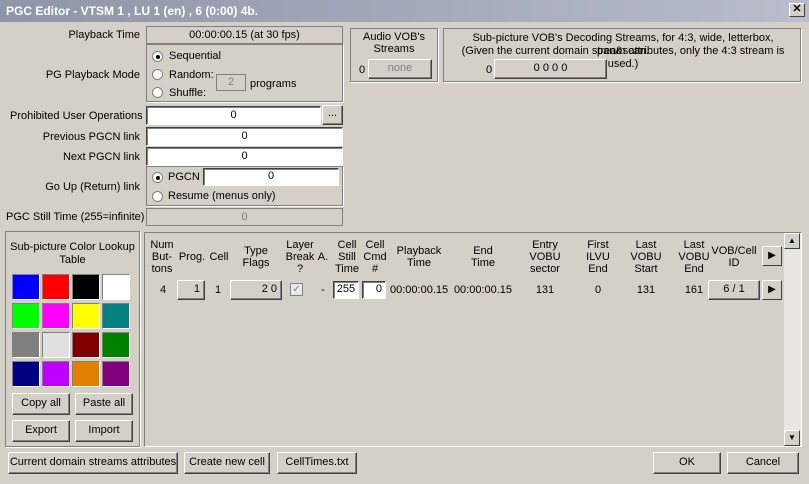  What do you see at coordinates (346, 290) in the screenshot?
I see `cell-still-time-field: 255` at bounding box center [346, 290].